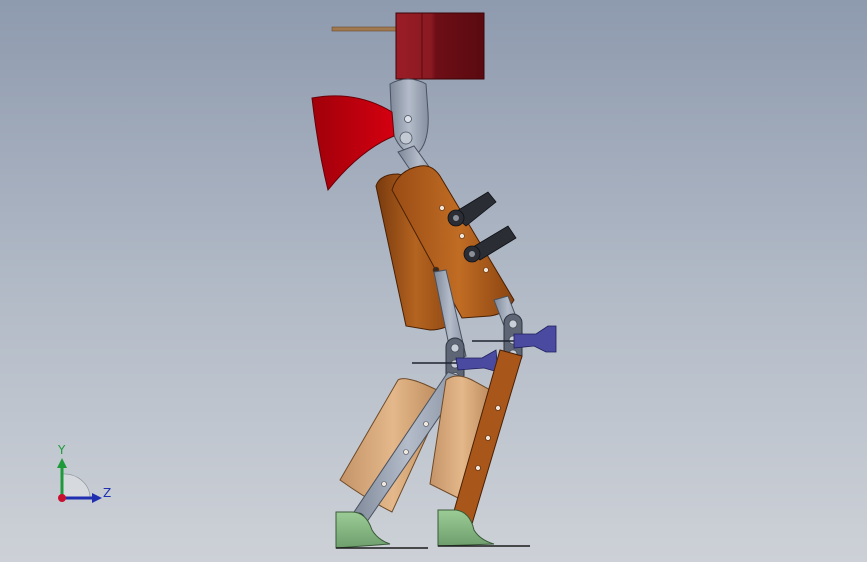 This screenshot has width=867, height=562. I want to click on left-foot, so click(381, 530).